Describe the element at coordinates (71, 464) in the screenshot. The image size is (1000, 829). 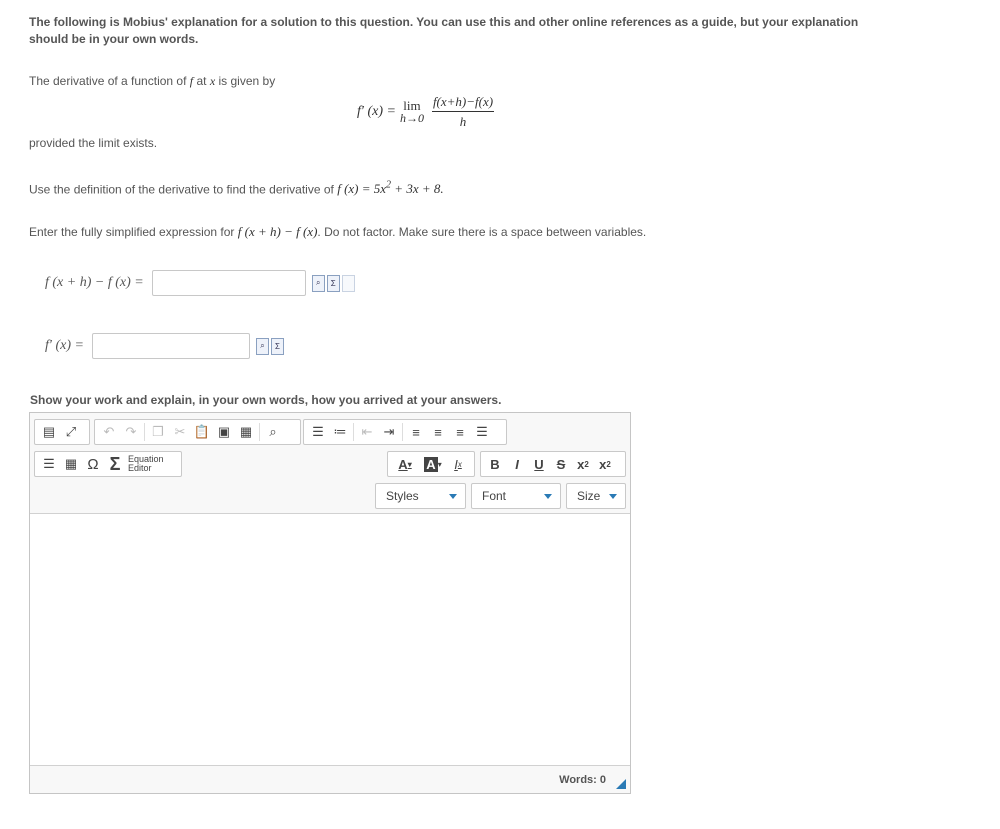
I see `table-icon: ▦` at that location.